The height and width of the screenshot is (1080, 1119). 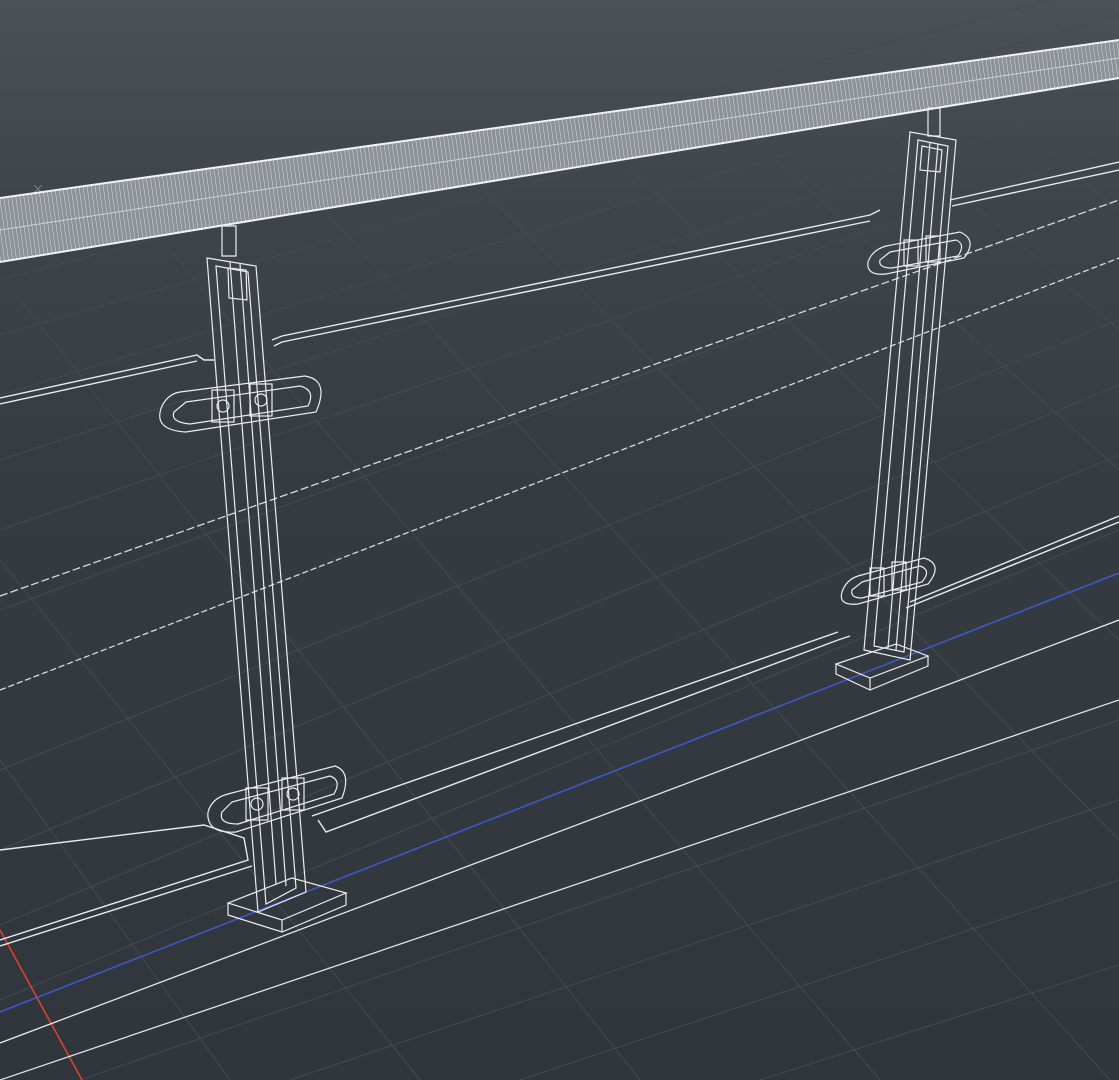 What do you see at coordinates (902, 399) in the screenshot?
I see `railing-post-right` at bounding box center [902, 399].